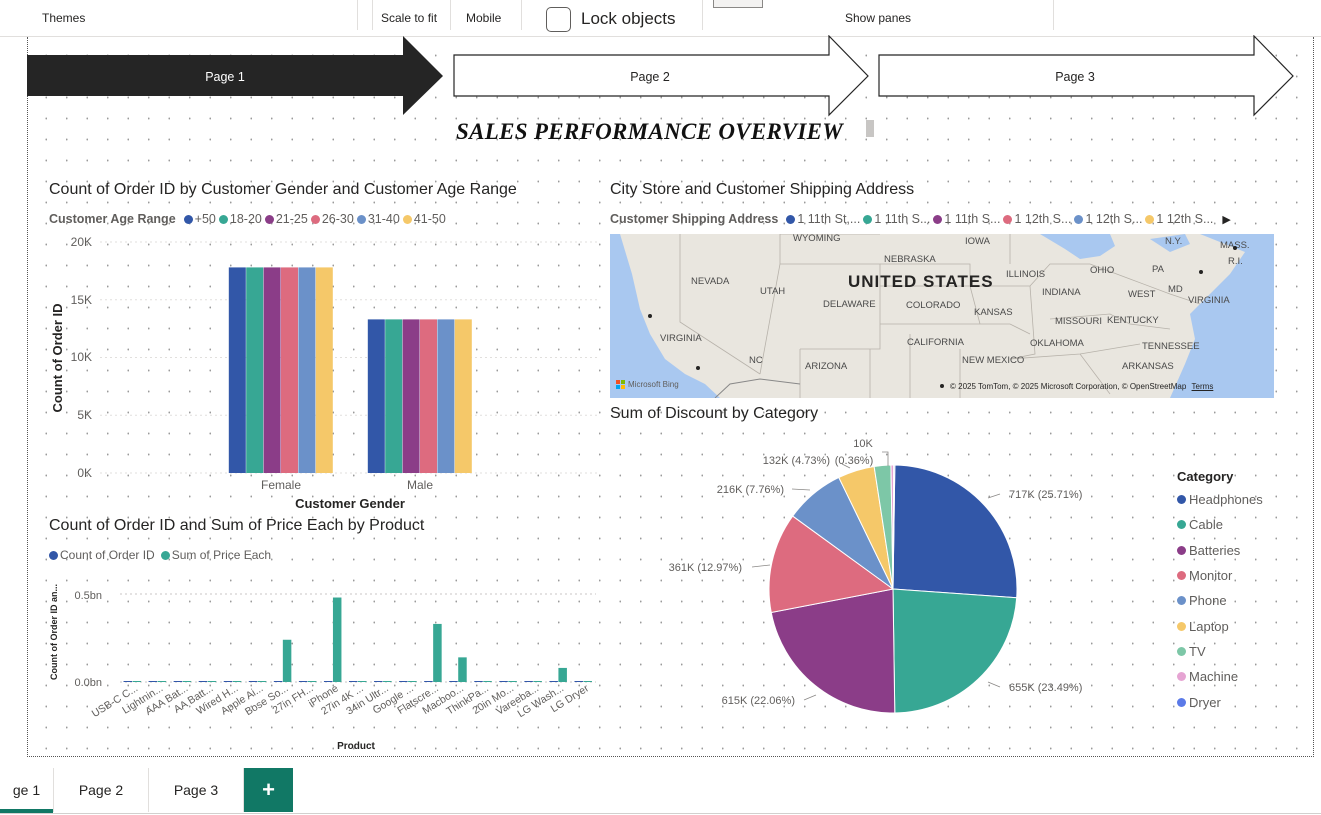 The image size is (1321, 815). I want to click on legend-item-tv: TV, so click(1220, 651).